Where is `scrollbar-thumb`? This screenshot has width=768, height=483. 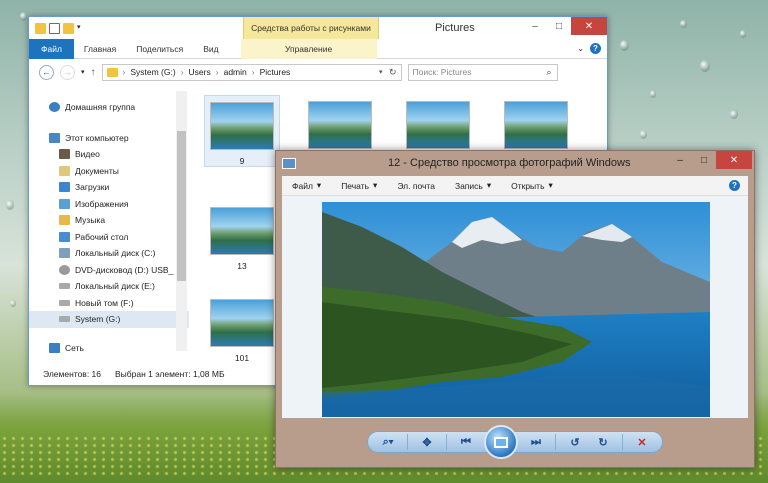
scrollbar-thumb is located at coordinates (181, 206).